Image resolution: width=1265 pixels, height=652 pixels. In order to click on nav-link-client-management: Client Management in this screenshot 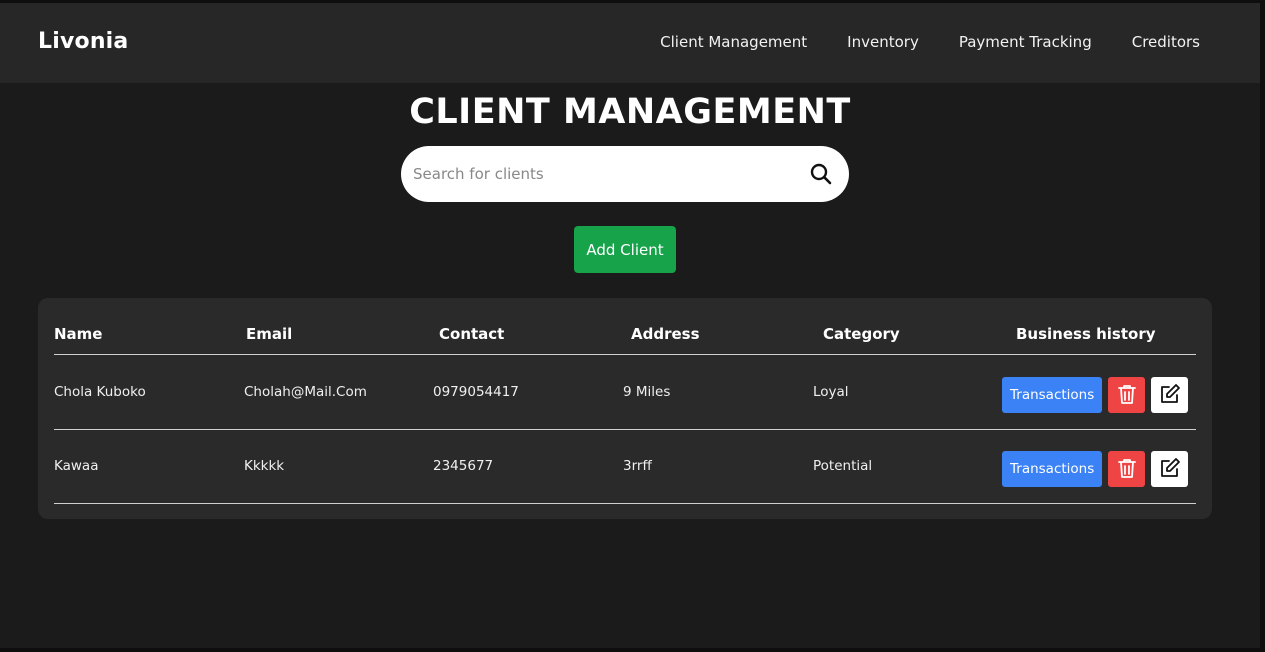, I will do `click(733, 42)`.